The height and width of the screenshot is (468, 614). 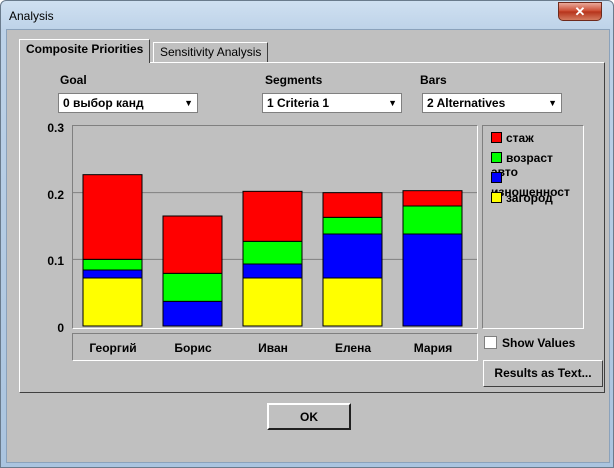 I want to click on title-bar: Analysis ✕, so click(x=307, y=16).